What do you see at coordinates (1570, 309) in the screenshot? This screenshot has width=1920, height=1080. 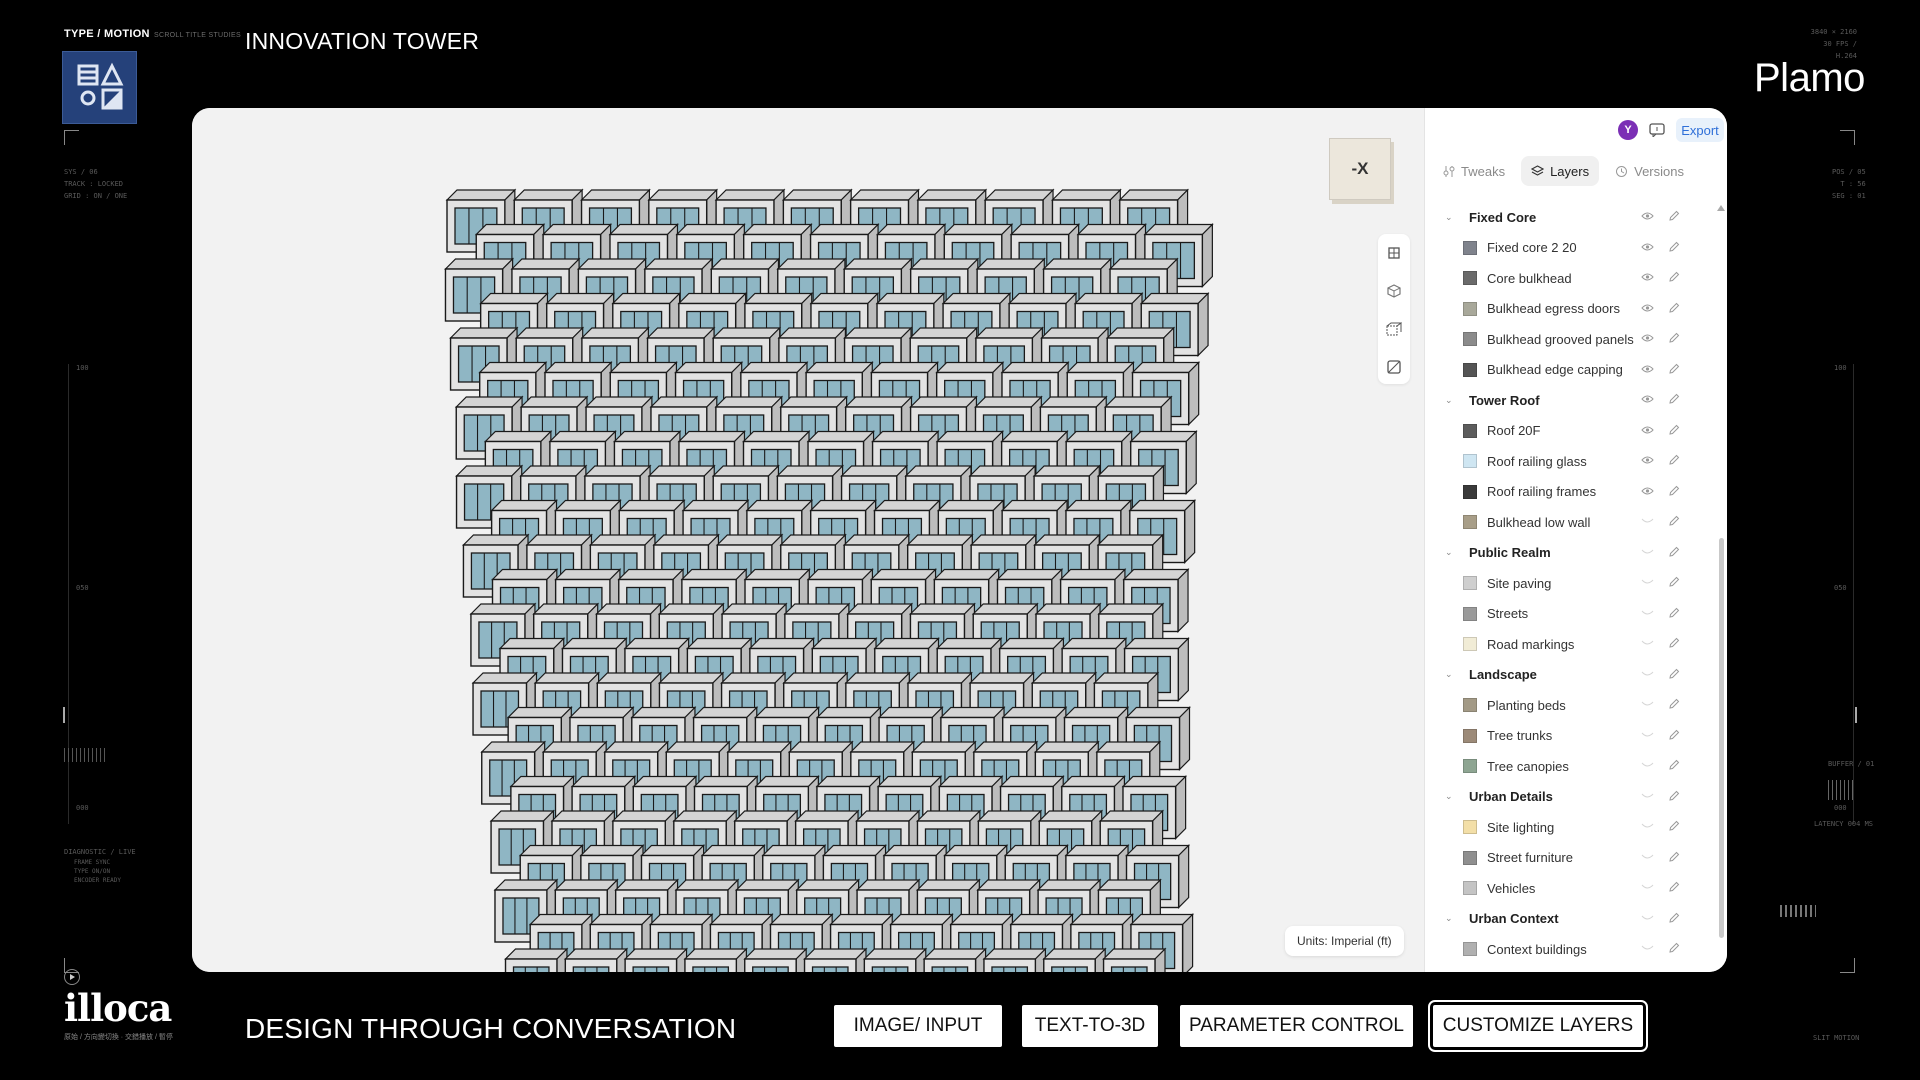 I see `layer-row: Bulkhead egress doors` at bounding box center [1570, 309].